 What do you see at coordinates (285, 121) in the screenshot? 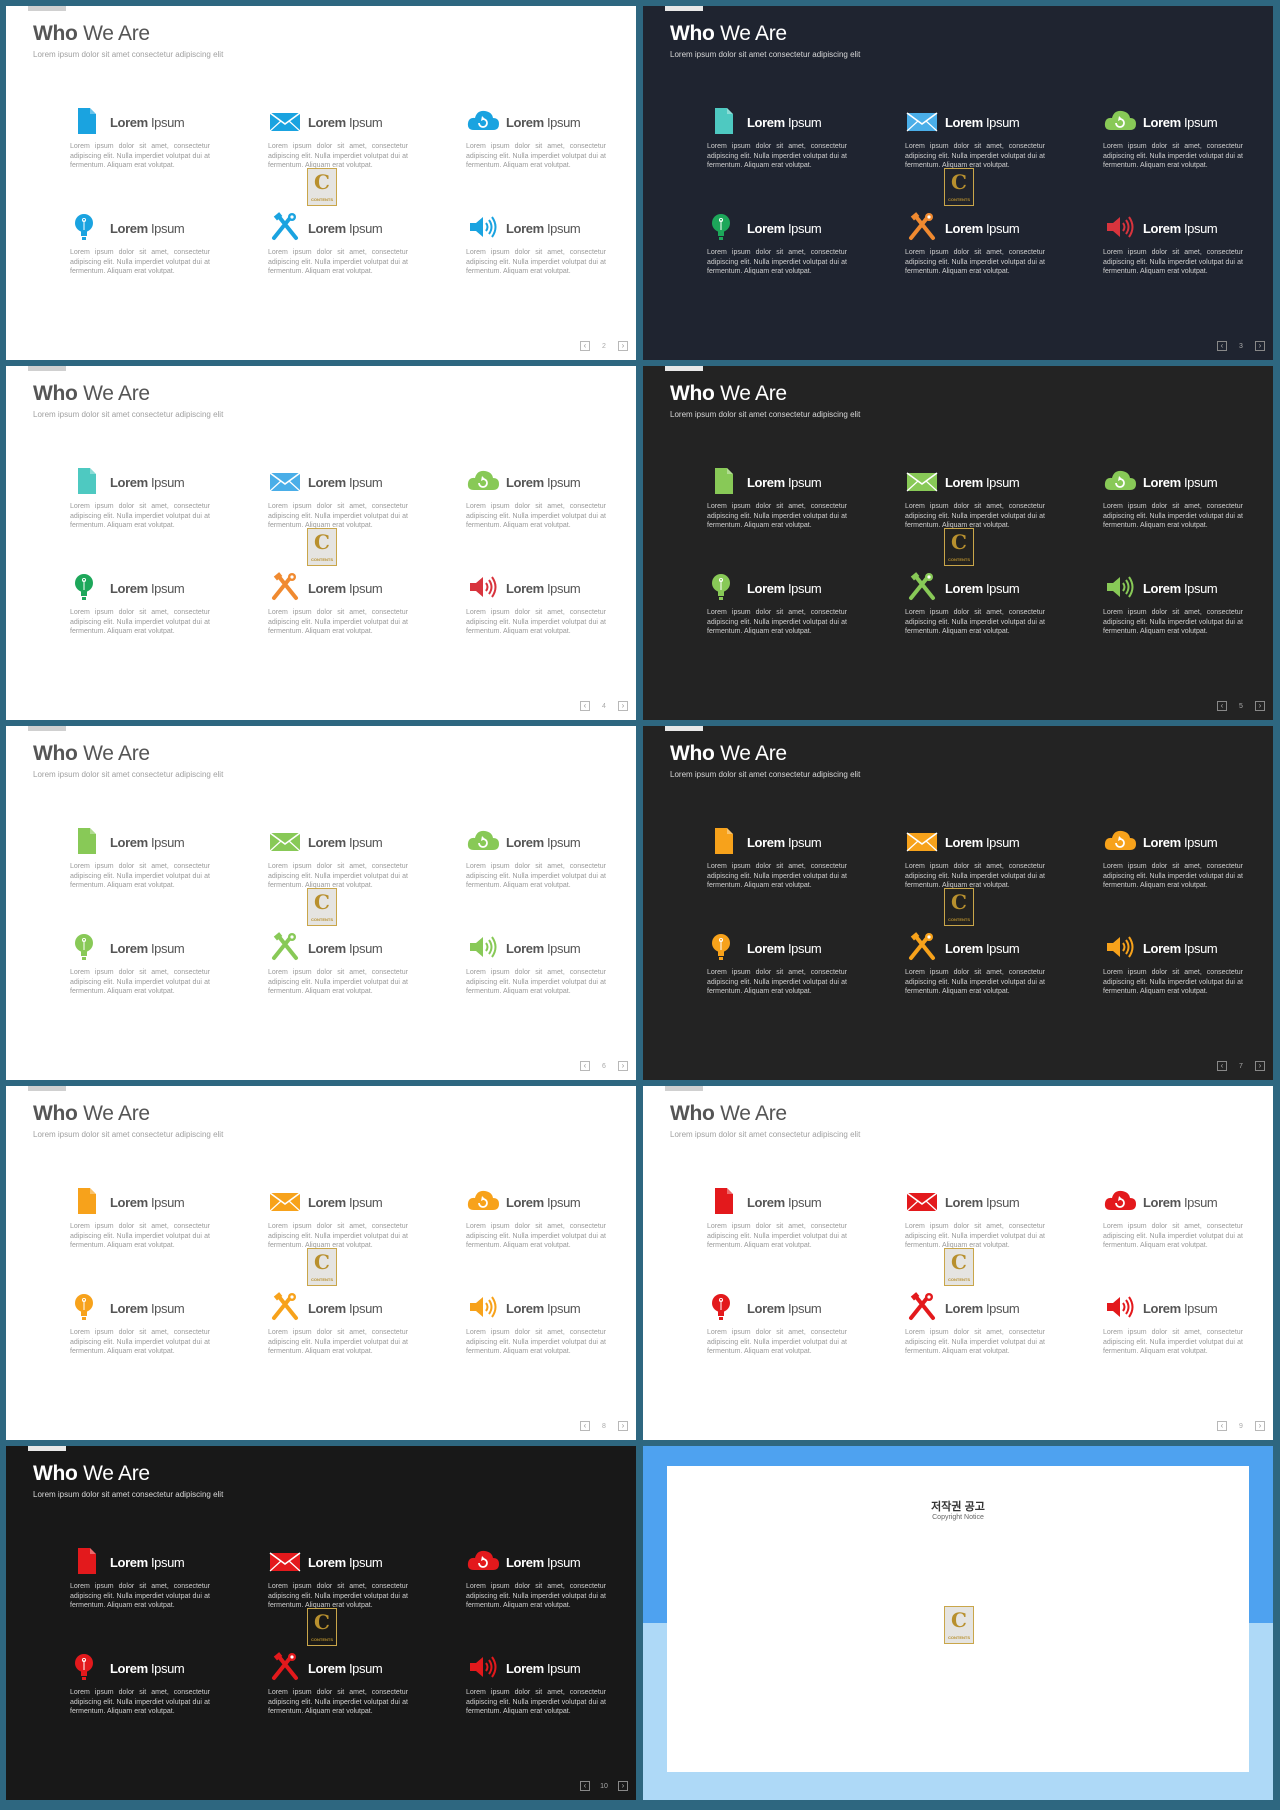
I see `envelope-icon` at bounding box center [285, 121].